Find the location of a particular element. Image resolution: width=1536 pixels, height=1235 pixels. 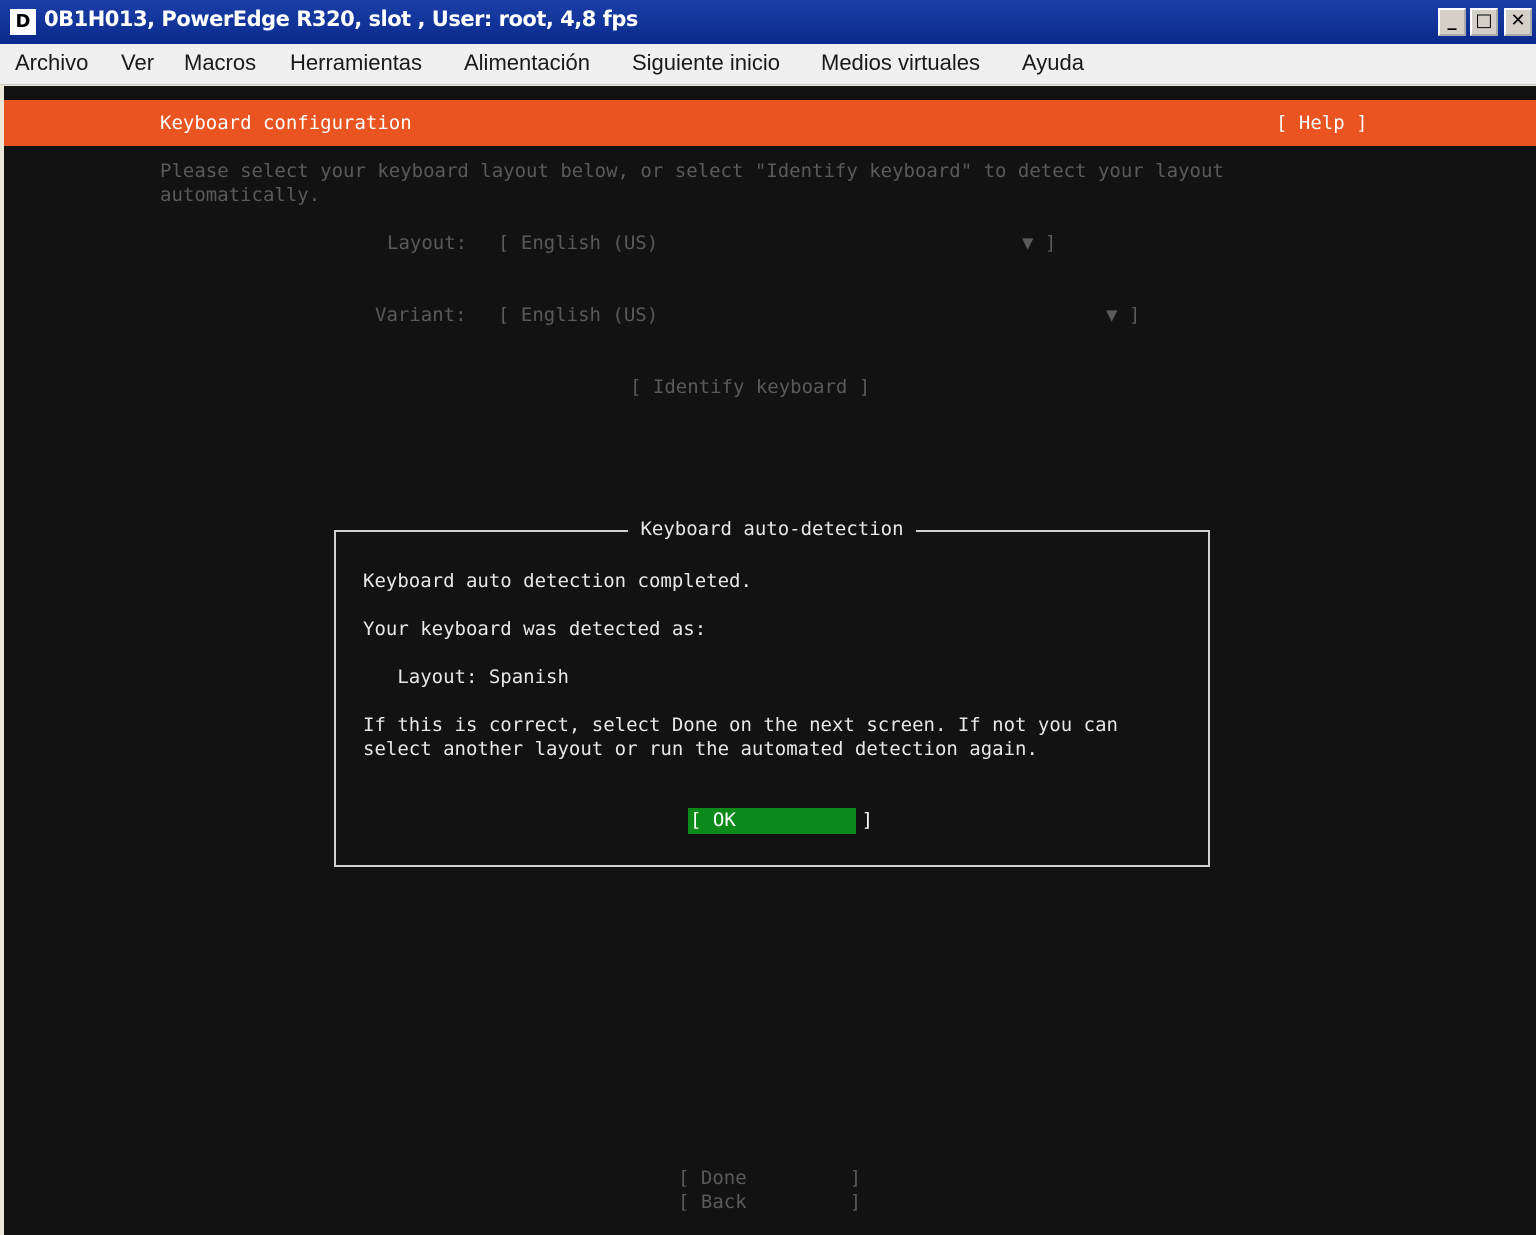

layout-chevron-down-icon: ▼ ] is located at coordinates (1039, 243).